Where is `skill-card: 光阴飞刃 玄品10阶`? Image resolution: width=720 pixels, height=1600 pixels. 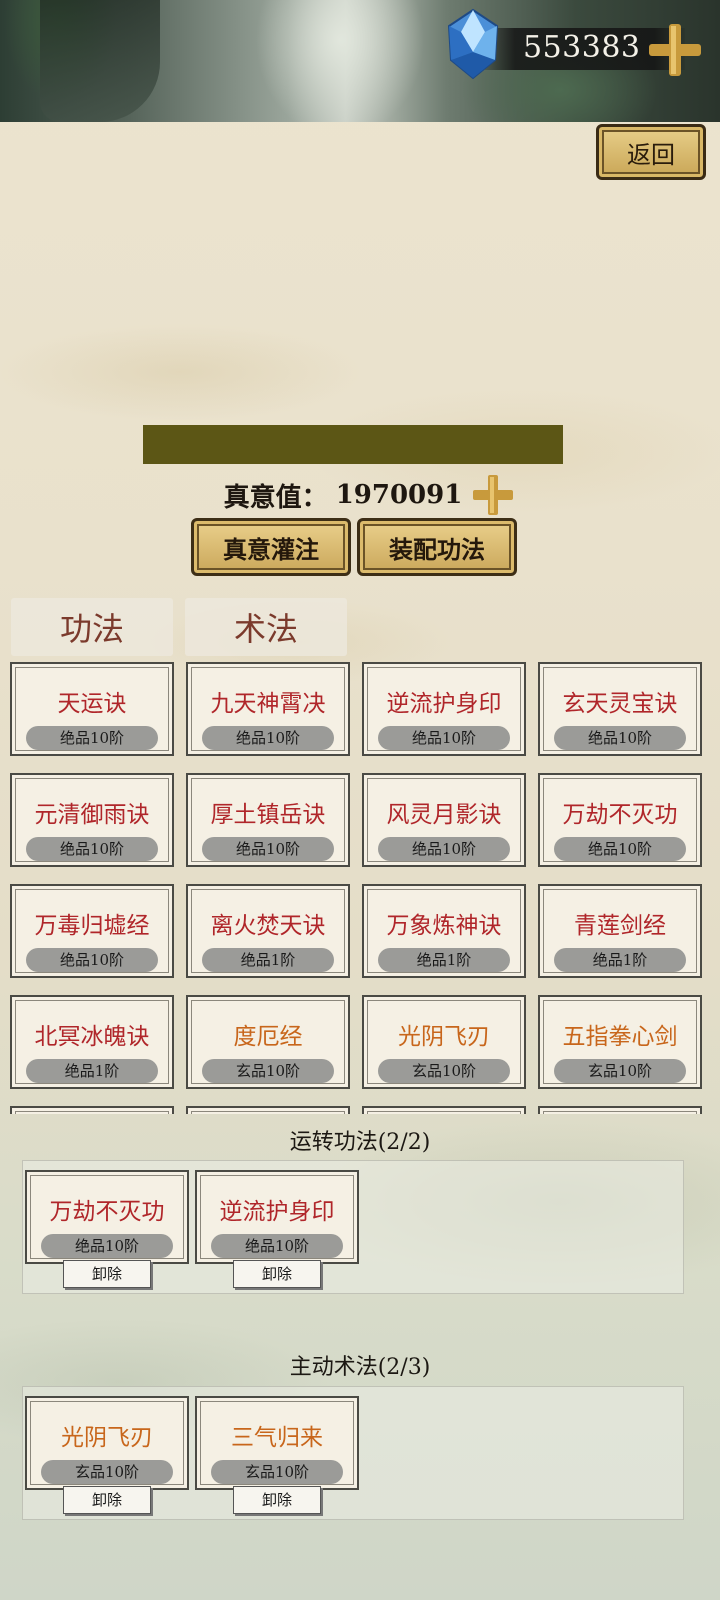
skill-card: 光阴飞刃 玄品10阶 is located at coordinates (444, 1042).